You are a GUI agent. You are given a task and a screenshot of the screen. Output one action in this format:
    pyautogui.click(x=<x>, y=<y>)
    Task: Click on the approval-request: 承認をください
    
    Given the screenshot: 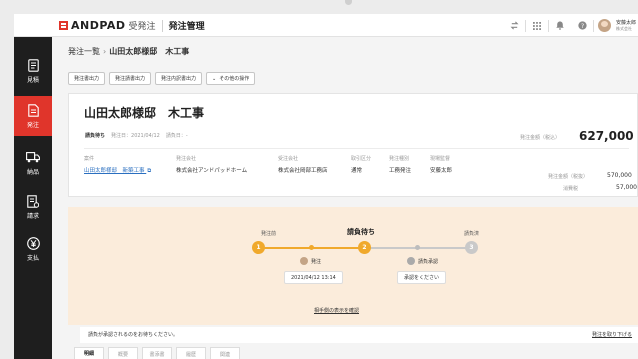 What is the action you would take?
    pyautogui.click(x=422, y=277)
    